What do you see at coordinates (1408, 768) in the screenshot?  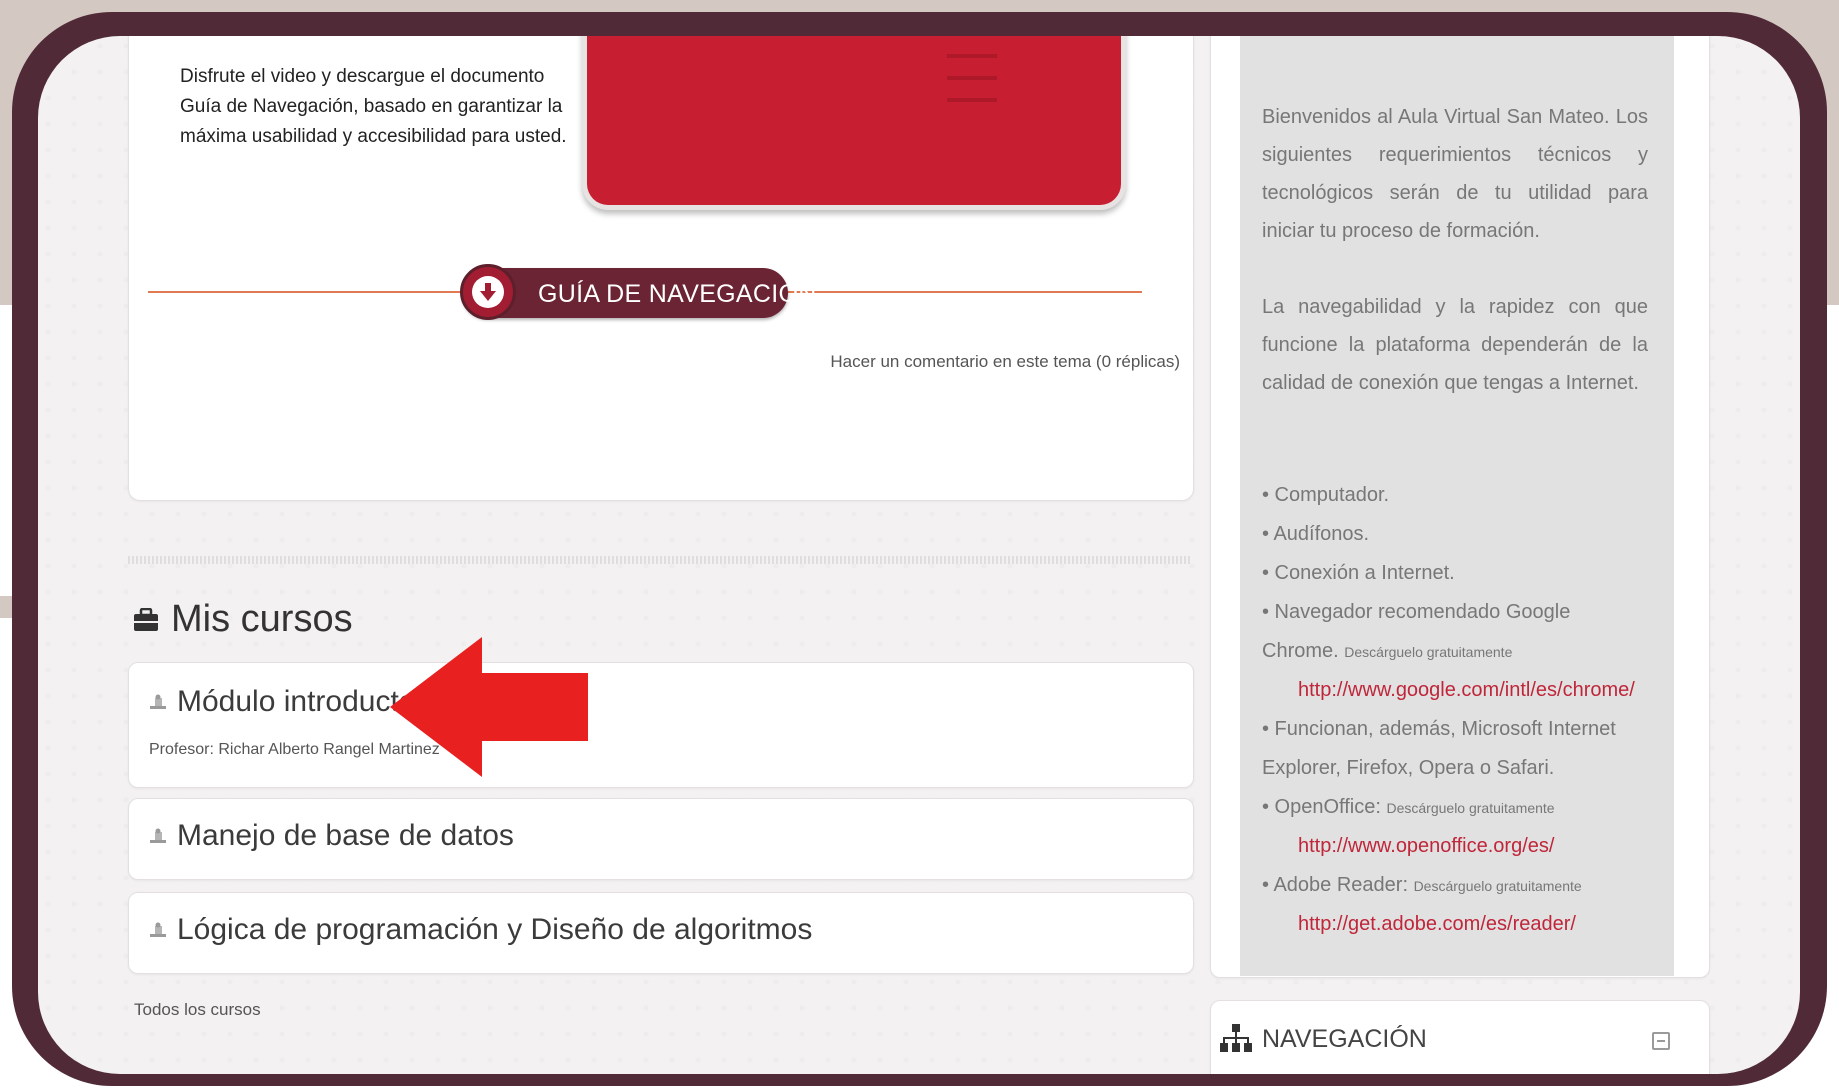 I see `req-other-browsers-list: Explorer, Firefox, Opera o Safari.` at bounding box center [1408, 768].